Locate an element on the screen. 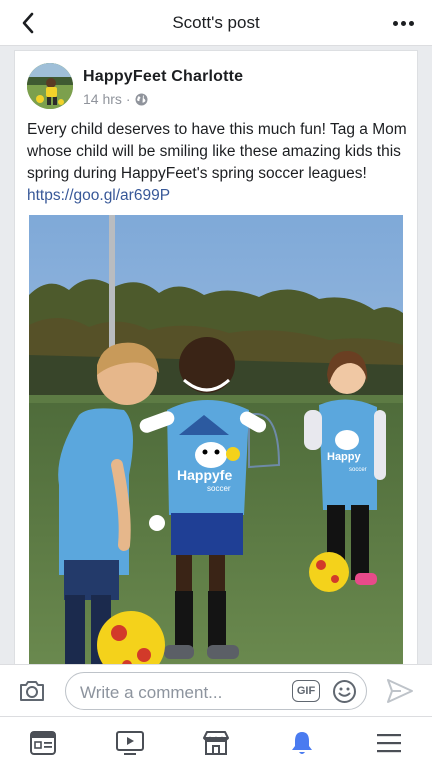 Image resolution: width=432 pixels, height=768 pixels. post-meta: 14 hrs · is located at coordinates (115, 99).